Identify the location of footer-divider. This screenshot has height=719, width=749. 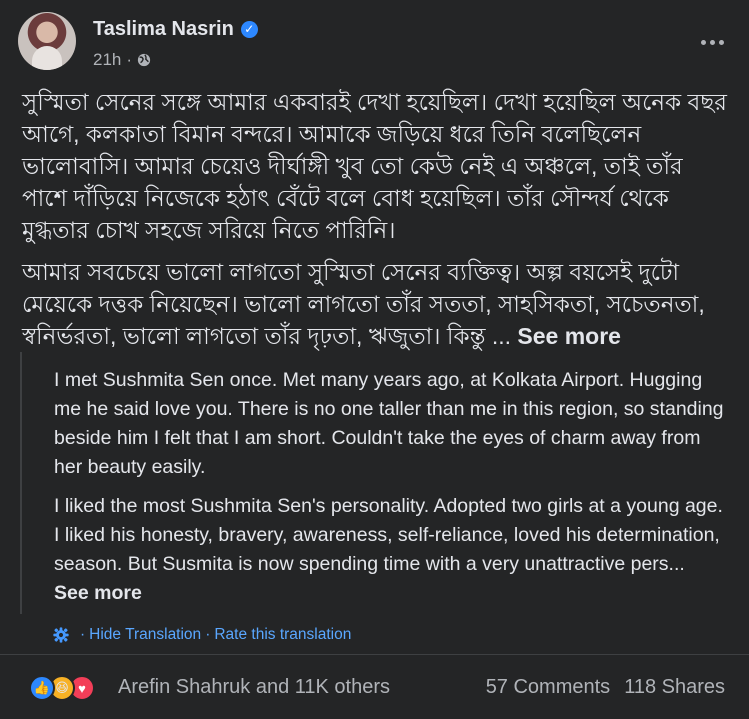
(374, 654).